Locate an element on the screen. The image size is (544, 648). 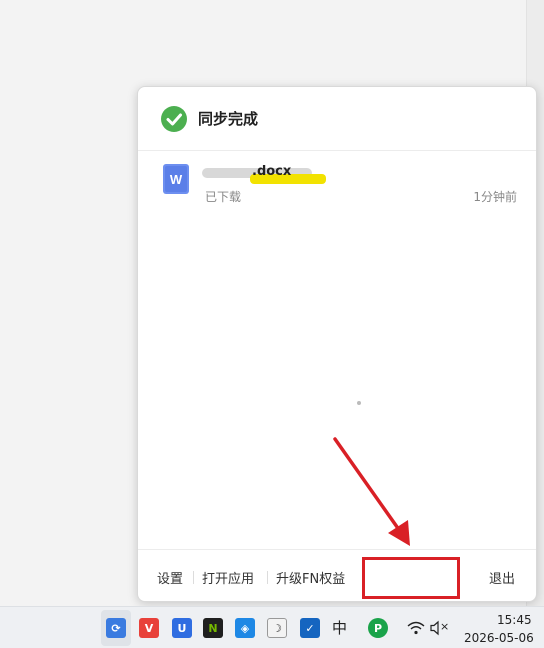
check-circle-icon is located at coordinates (174, 119).